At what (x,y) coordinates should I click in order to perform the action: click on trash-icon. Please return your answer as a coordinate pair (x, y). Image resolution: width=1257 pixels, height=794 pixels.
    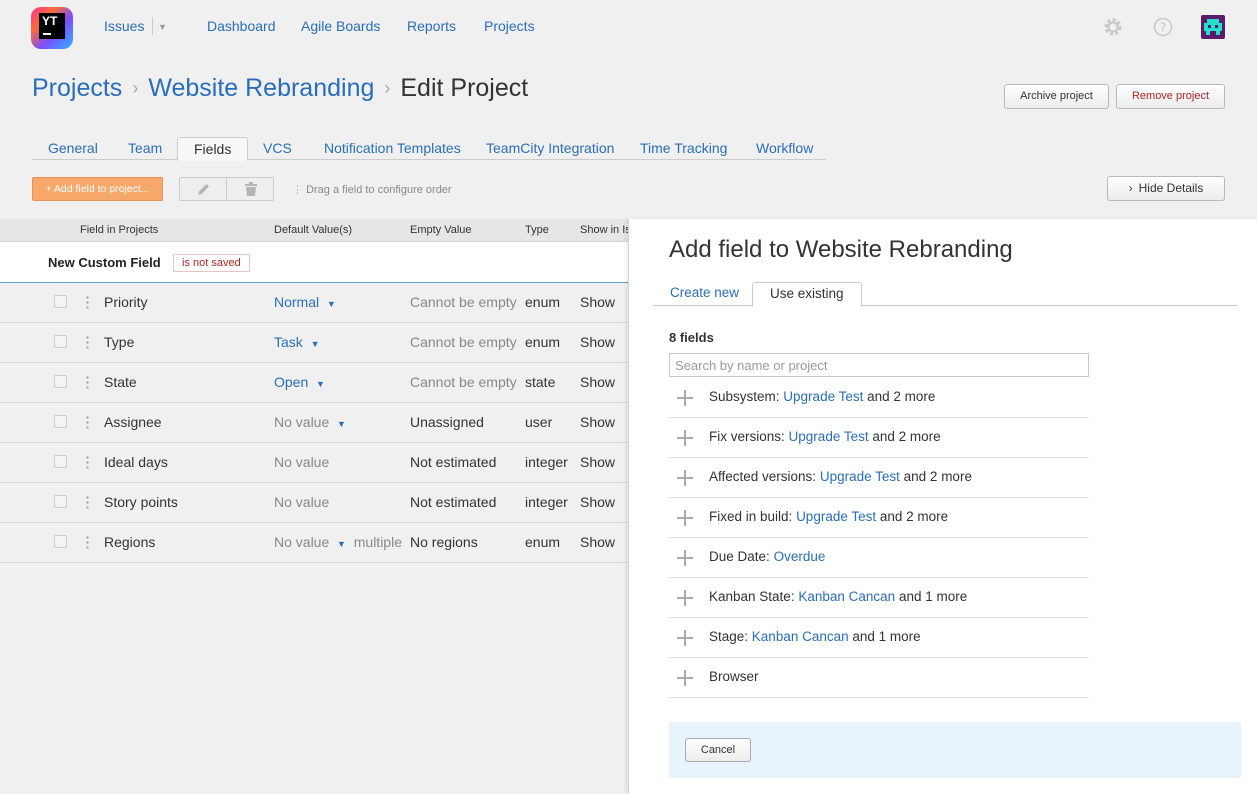
    Looking at the image, I should click on (251, 189).